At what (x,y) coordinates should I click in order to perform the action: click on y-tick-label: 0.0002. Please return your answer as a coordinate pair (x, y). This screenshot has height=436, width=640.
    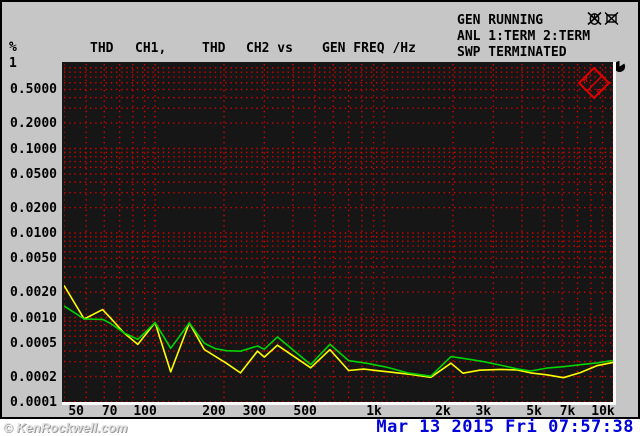
    Looking at the image, I should click on (33, 377).